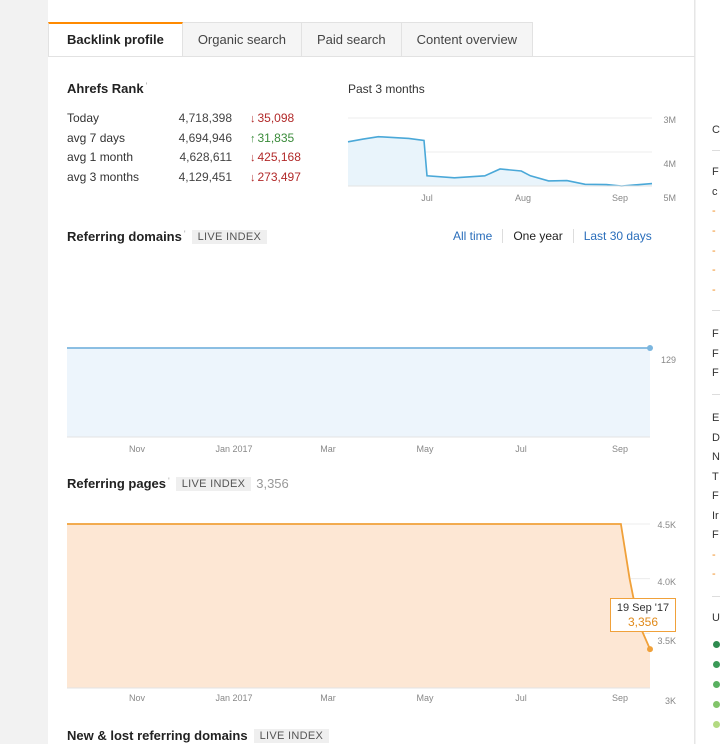  I want to click on tab-paid-search: Paid search, so click(351, 39).